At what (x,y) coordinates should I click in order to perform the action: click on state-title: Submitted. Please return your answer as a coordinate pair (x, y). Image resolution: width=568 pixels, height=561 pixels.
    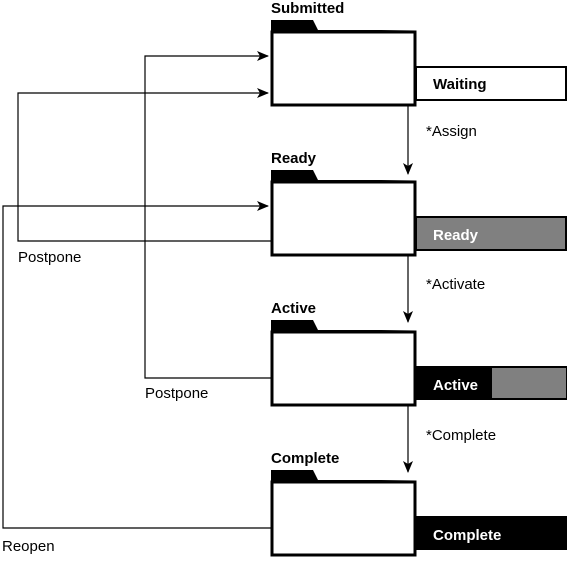
    Looking at the image, I should click on (307, 8).